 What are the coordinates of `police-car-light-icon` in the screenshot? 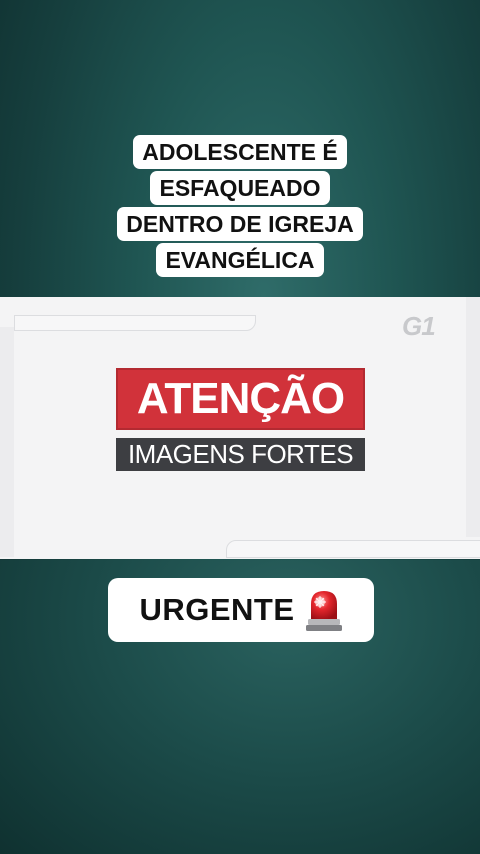 It's located at (324, 610).